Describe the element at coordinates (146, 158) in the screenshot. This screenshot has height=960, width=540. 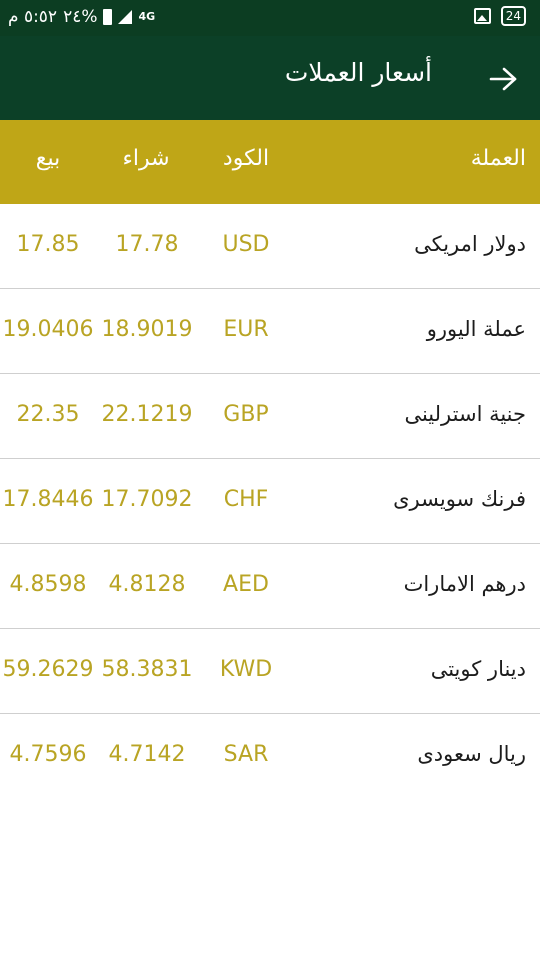
I see `header-buy: شراء` at that location.